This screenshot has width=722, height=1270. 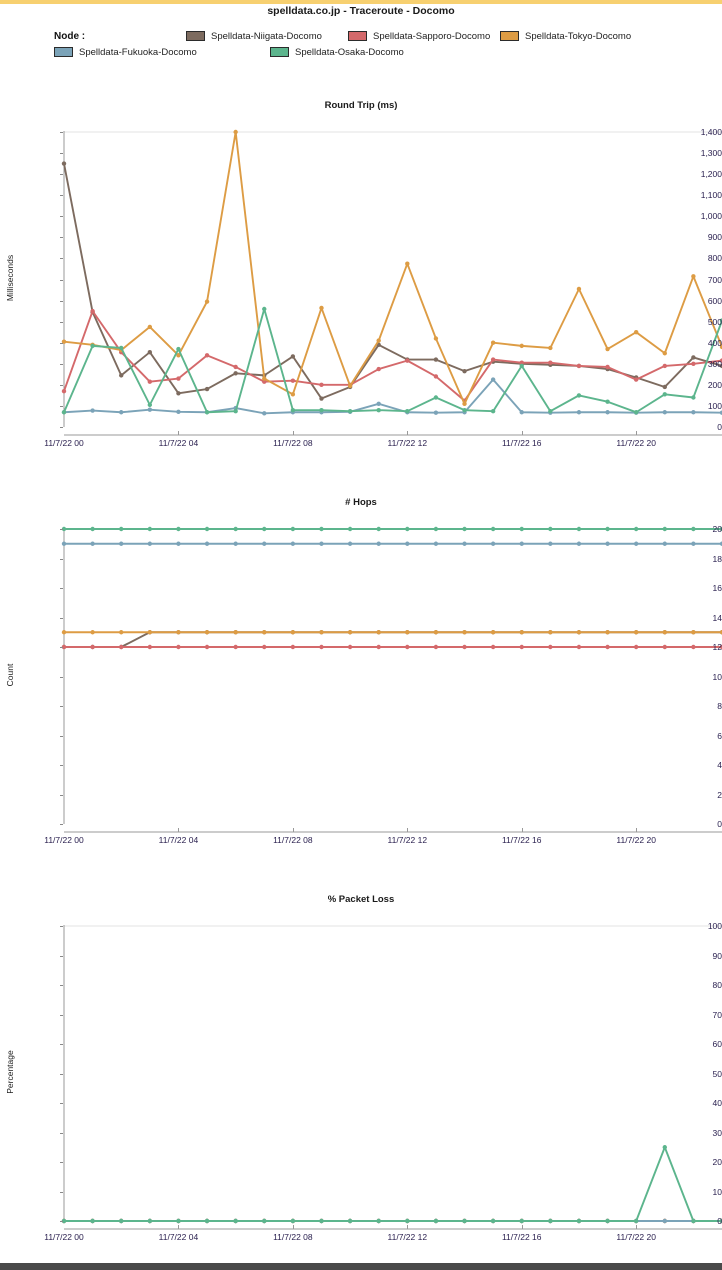 What do you see at coordinates (576, 36) in the screenshot?
I see `legend-item-tokyo: Spelldata-Tokyo-Docomo` at bounding box center [576, 36].